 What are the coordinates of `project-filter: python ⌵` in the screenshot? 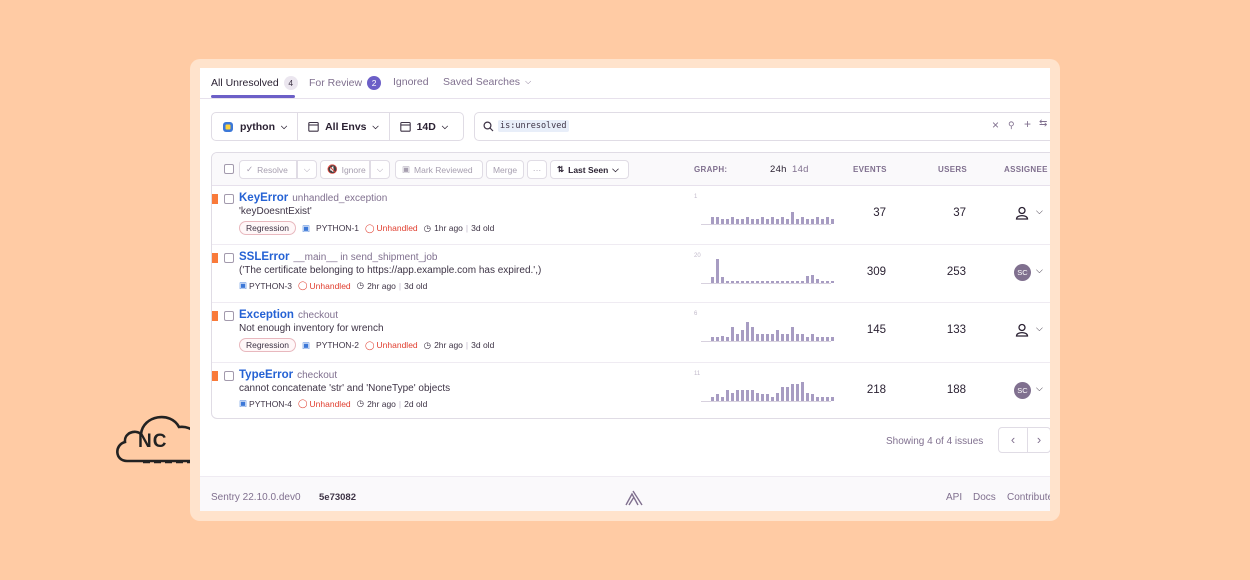 It's located at (255, 126).